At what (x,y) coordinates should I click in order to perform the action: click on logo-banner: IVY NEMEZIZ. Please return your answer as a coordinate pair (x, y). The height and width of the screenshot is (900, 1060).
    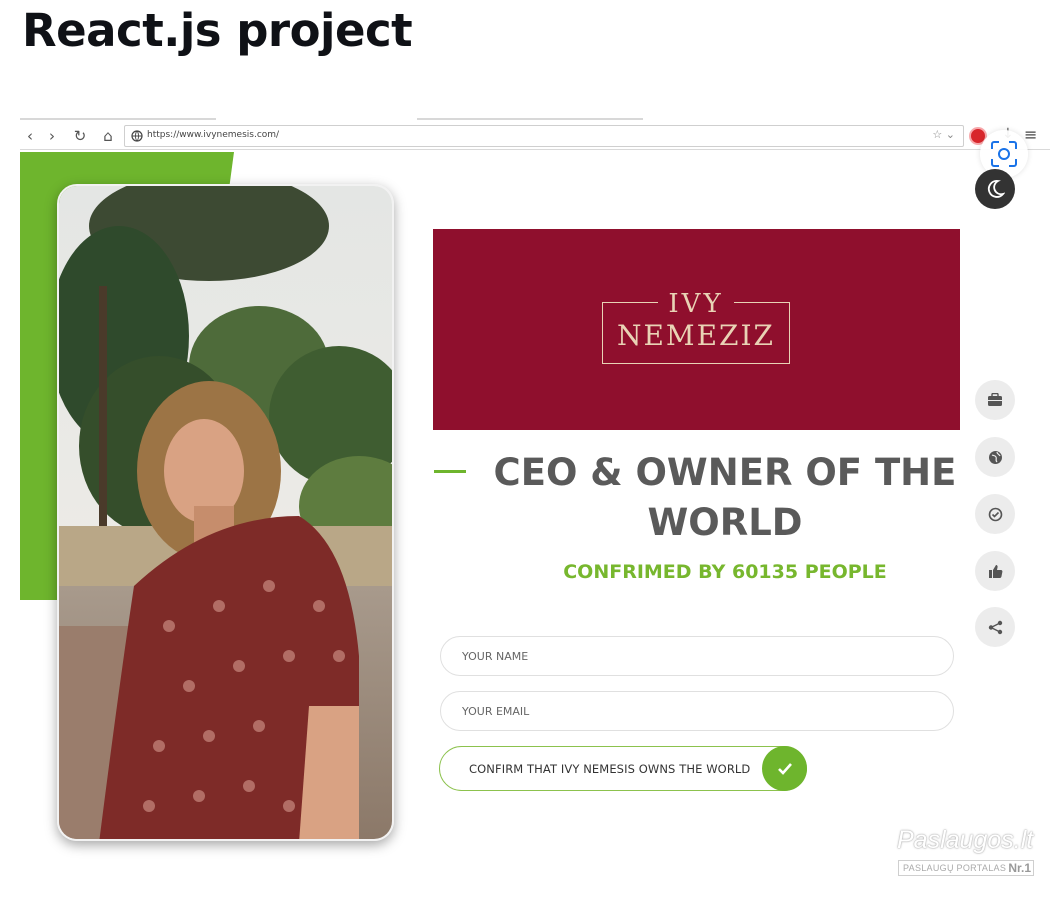
    Looking at the image, I should click on (696, 329).